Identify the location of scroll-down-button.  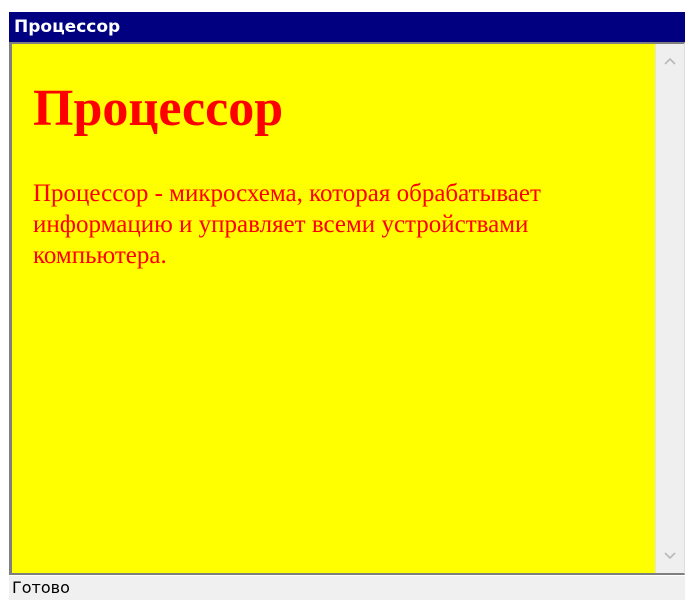
(670, 556).